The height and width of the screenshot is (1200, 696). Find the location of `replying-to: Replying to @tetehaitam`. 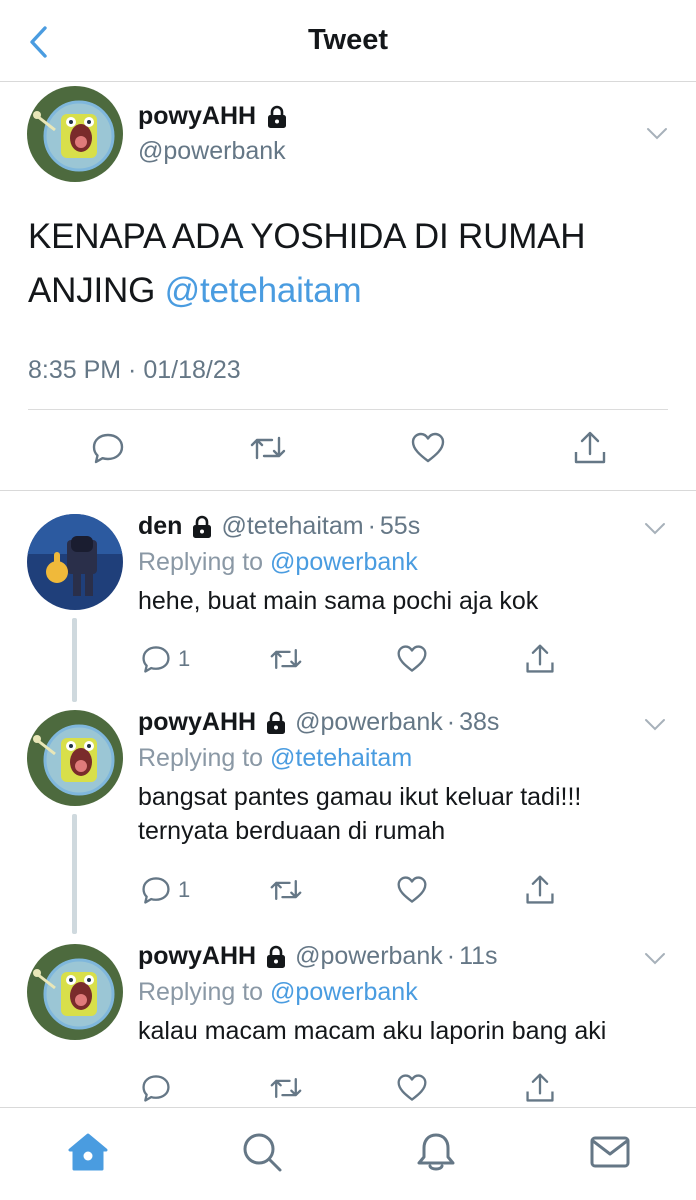

replying-to: Replying to @tetehaitam is located at coordinates (275, 758).